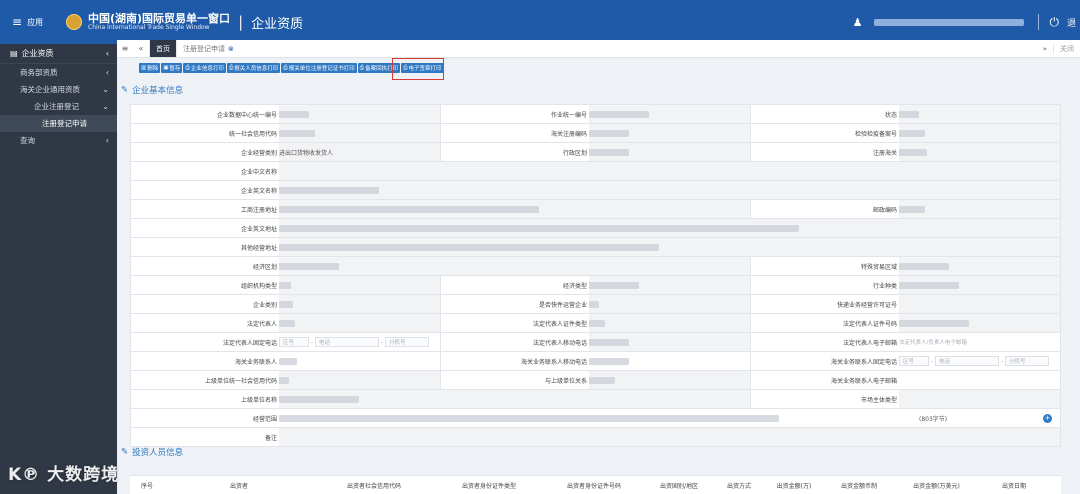  I want to click on legal-tel-inputs: 区号 - 电话 - 分机号, so click(359, 342).